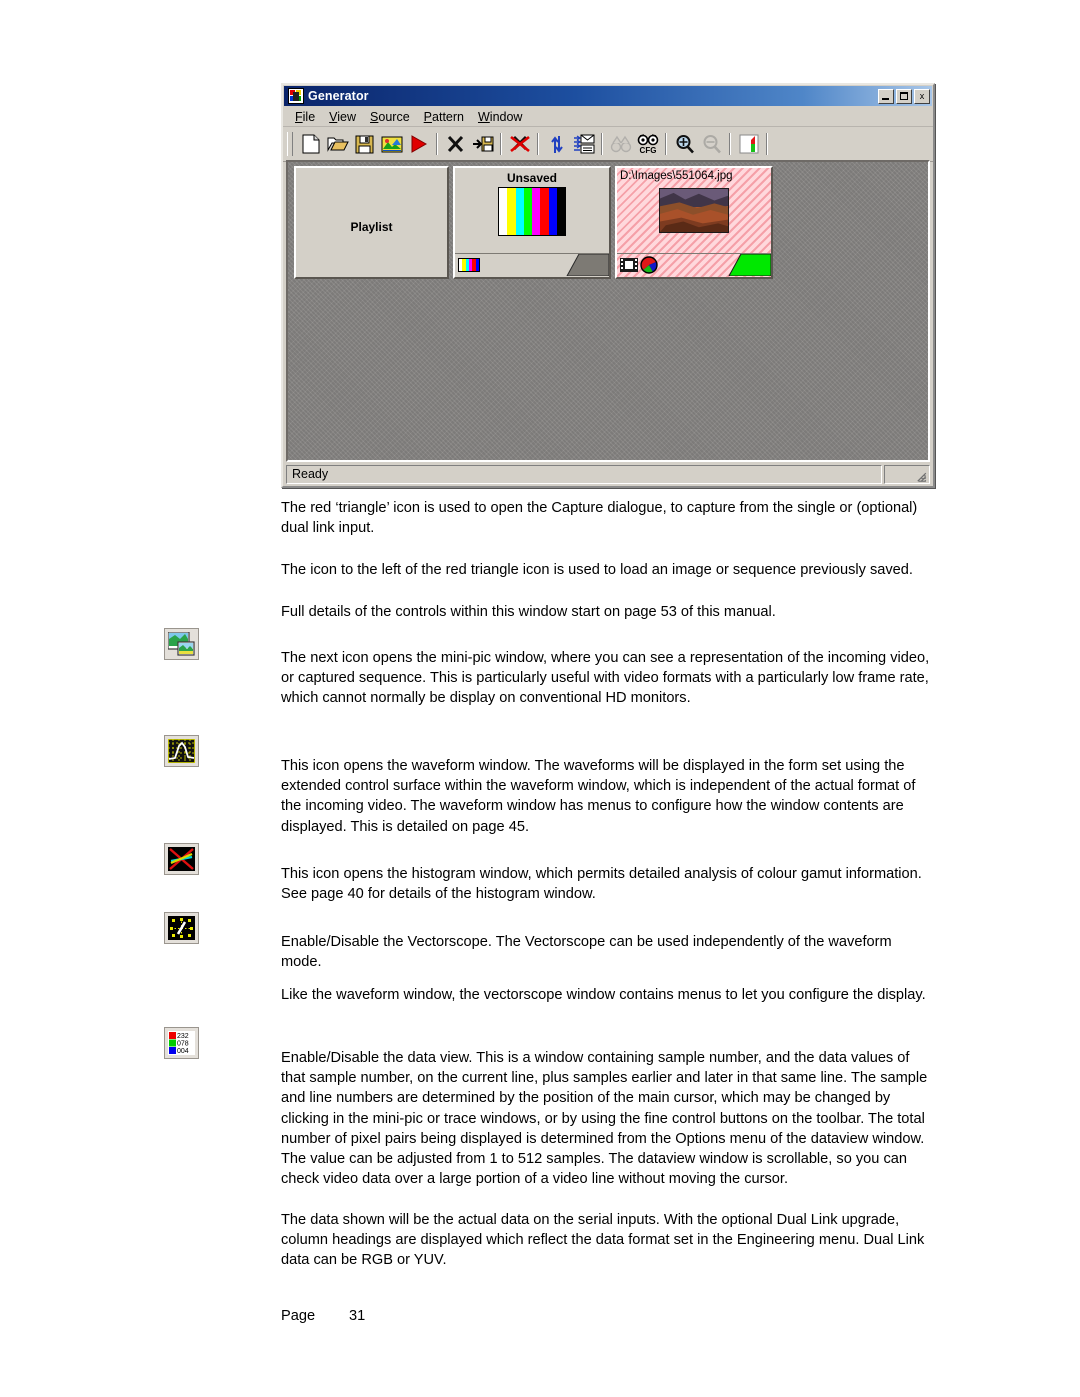 The width and height of the screenshot is (1080, 1397). Describe the element at coordinates (629, 265) in the screenshot. I see `film-strip-icon` at that location.